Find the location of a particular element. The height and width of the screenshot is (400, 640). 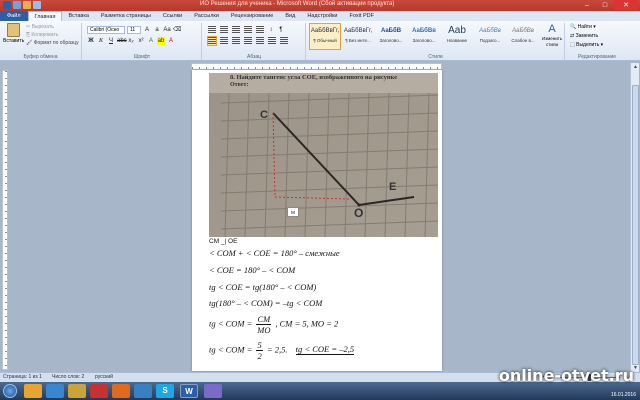

vertical-ruler is located at coordinates (5, 220).